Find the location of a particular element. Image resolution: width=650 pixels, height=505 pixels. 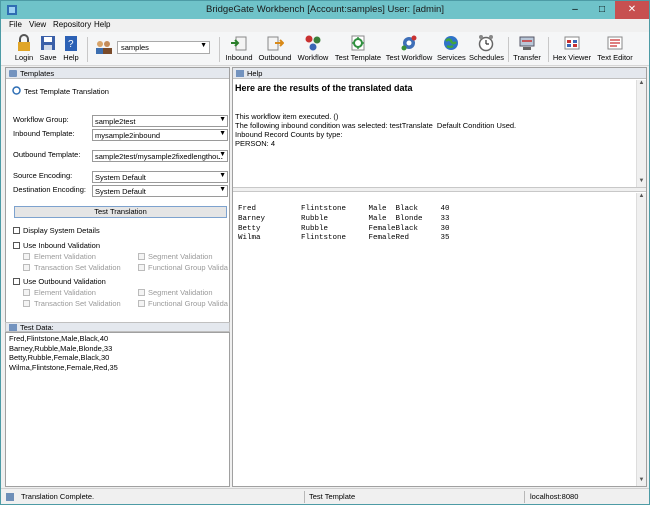

workflow-group-select: sample2test ▼ is located at coordinates (160, 121).